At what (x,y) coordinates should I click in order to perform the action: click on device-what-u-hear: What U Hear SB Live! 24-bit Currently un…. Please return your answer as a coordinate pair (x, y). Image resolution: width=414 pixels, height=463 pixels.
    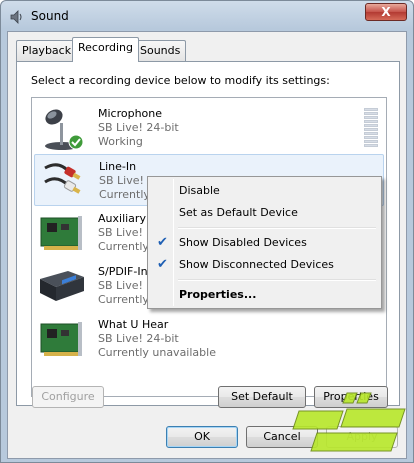
    Looking at the image, I should click on (209, 339).